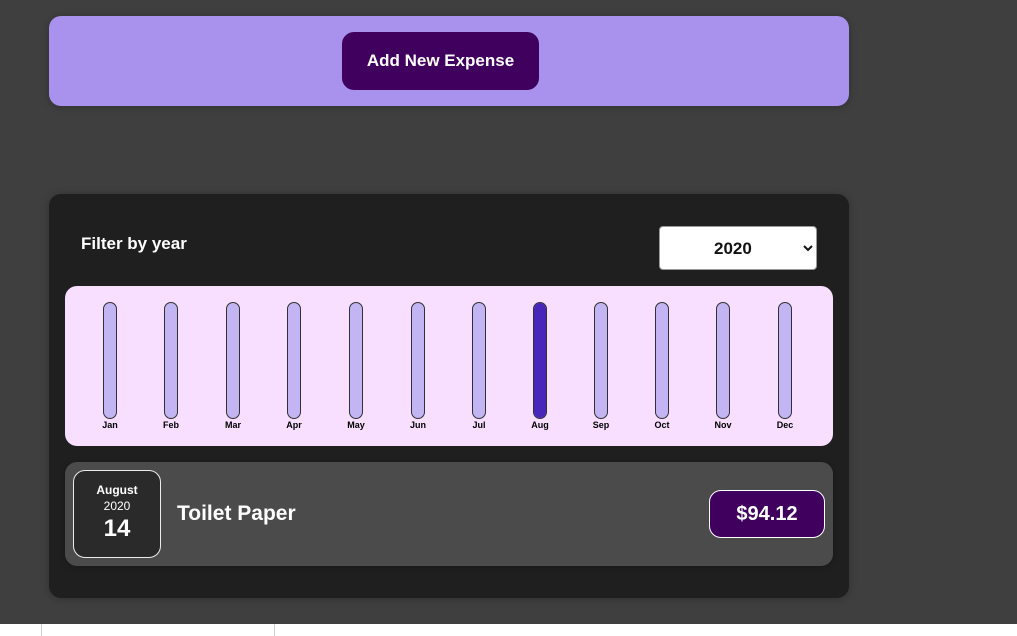  What do you see at coordinates (110, 425) in the screenshot?
I see `chart-bar-label: Jan` at bounding box center [110, 425].